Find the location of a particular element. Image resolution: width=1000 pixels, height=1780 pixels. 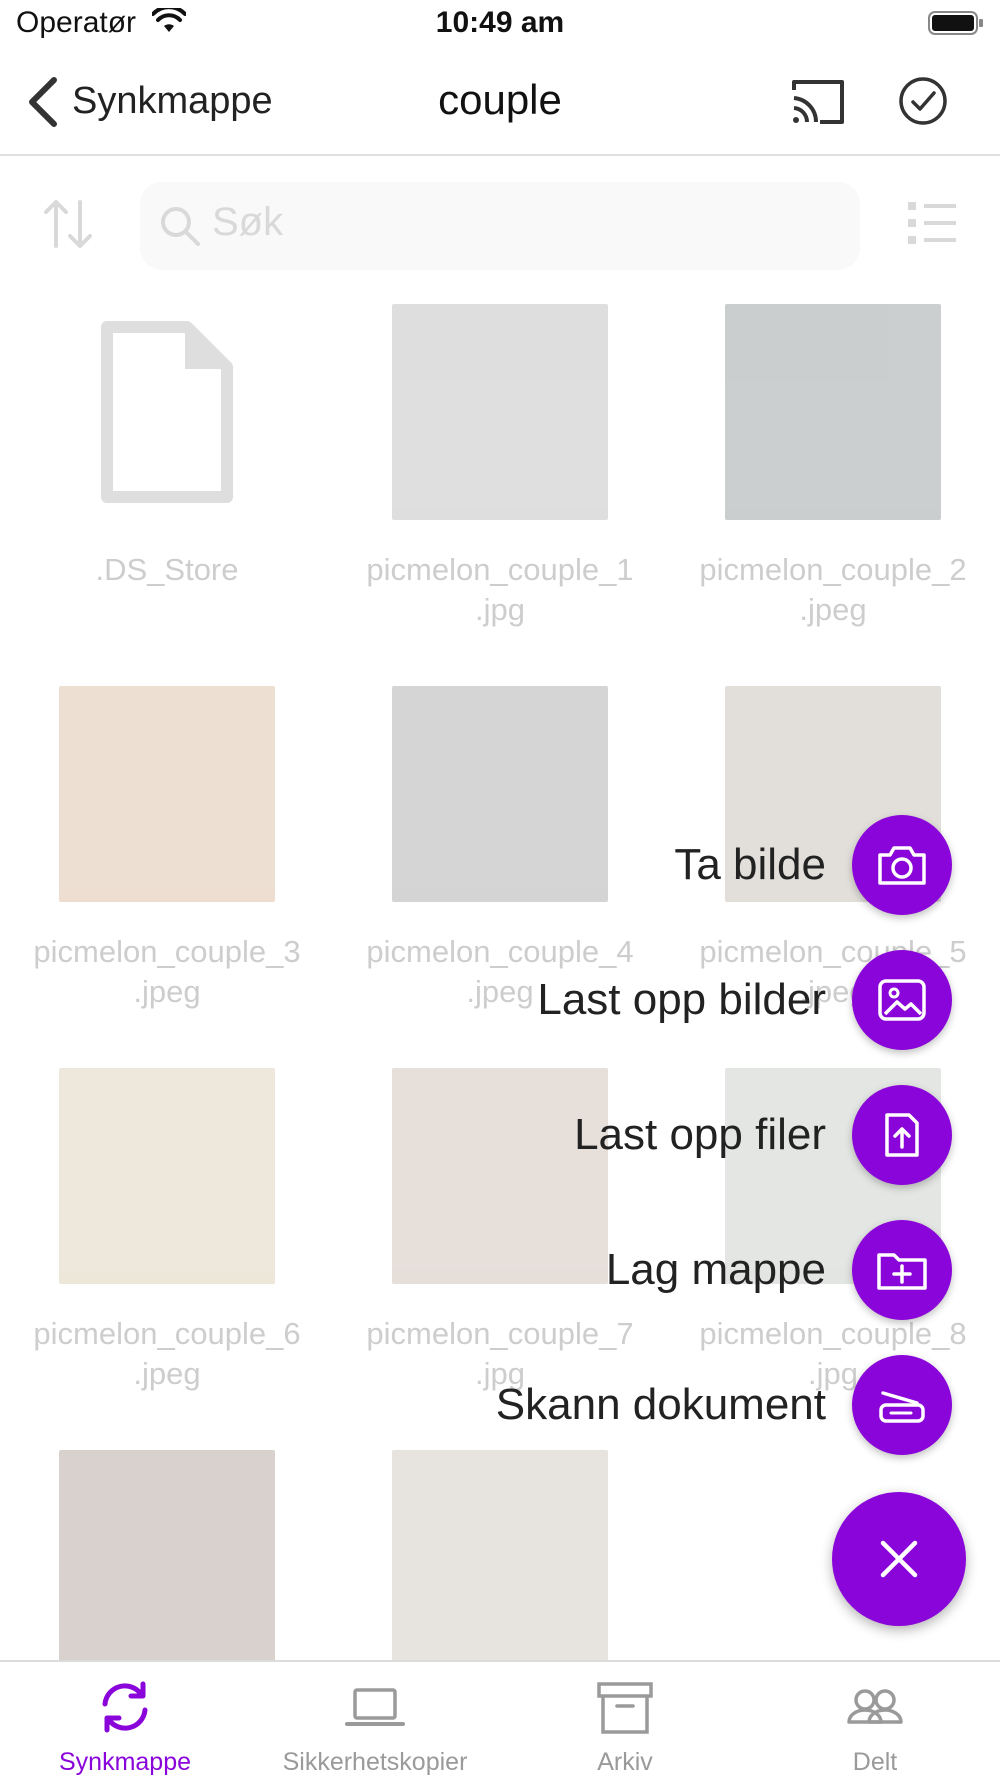

search-placeholder: Søk is located at coordinates (248, 222).